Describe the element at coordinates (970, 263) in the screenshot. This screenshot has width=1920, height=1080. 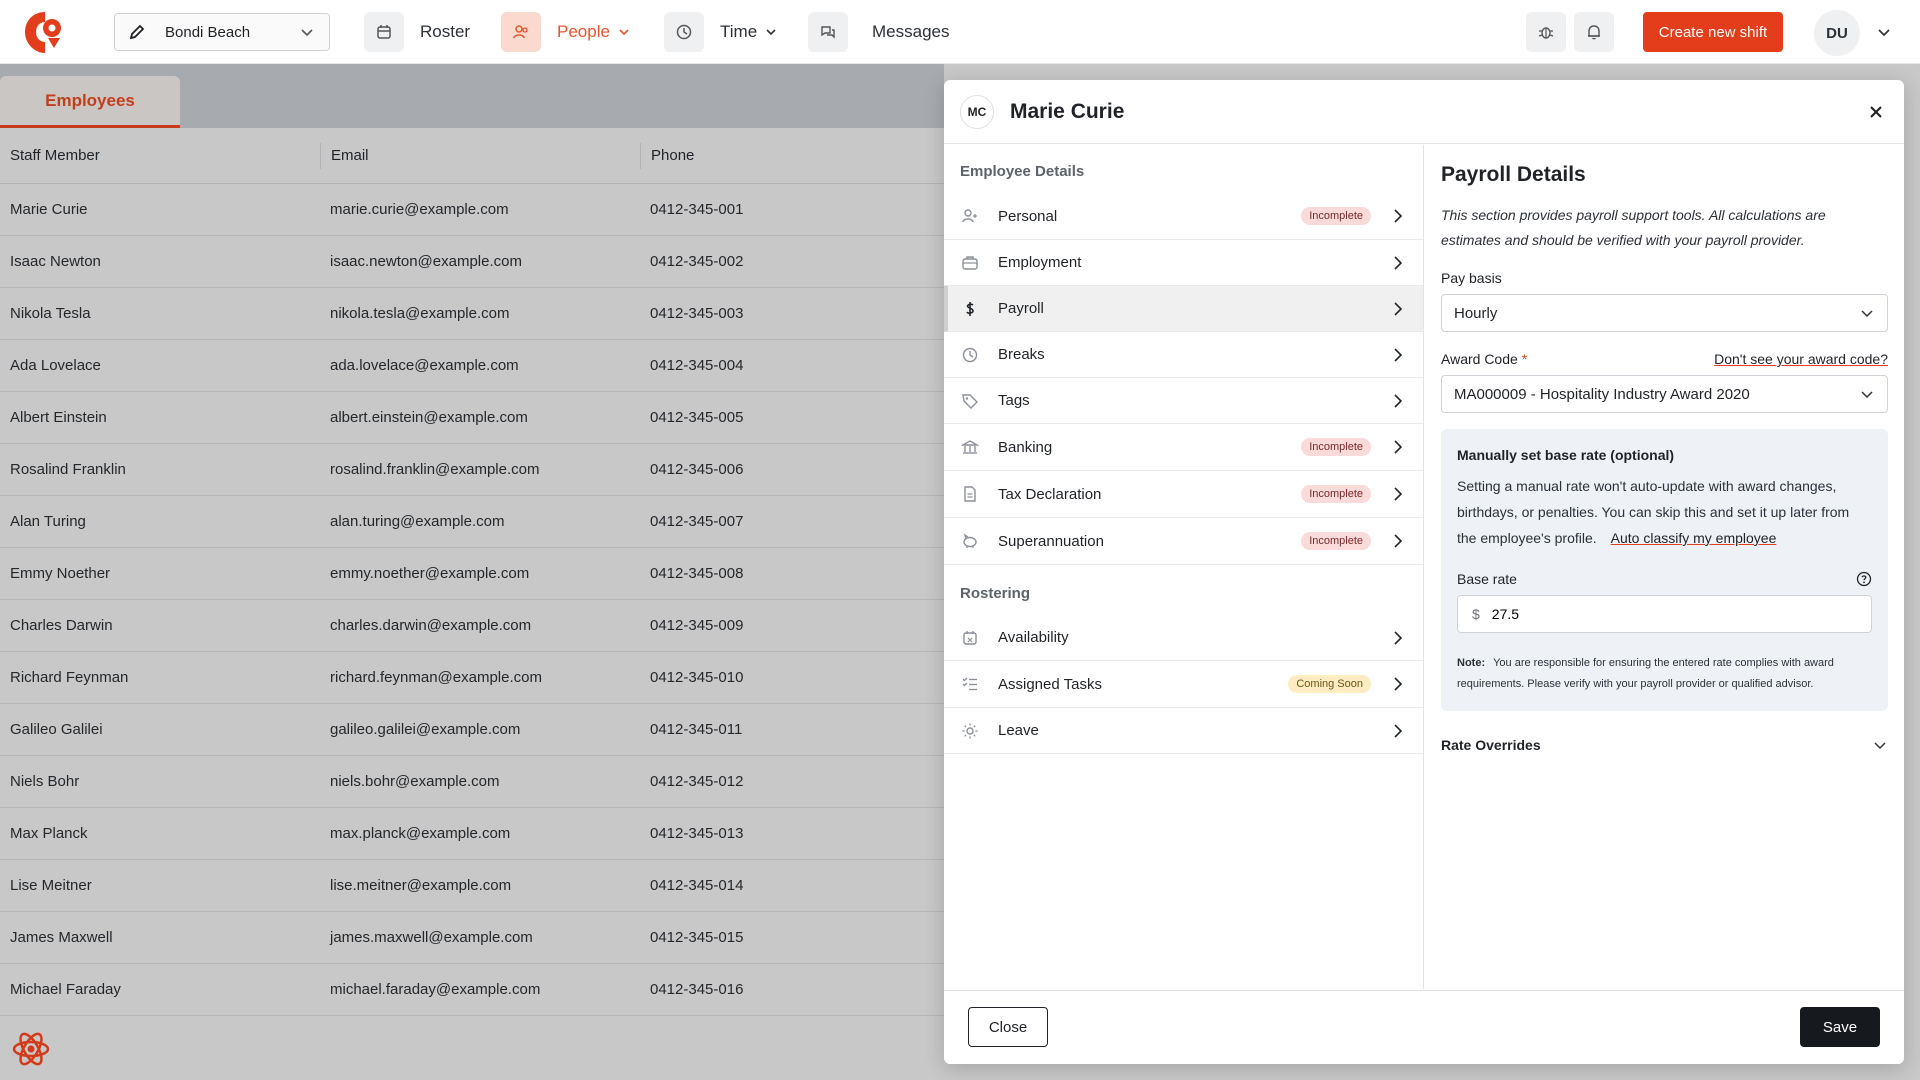
I see `briefcase-icon` at that location.